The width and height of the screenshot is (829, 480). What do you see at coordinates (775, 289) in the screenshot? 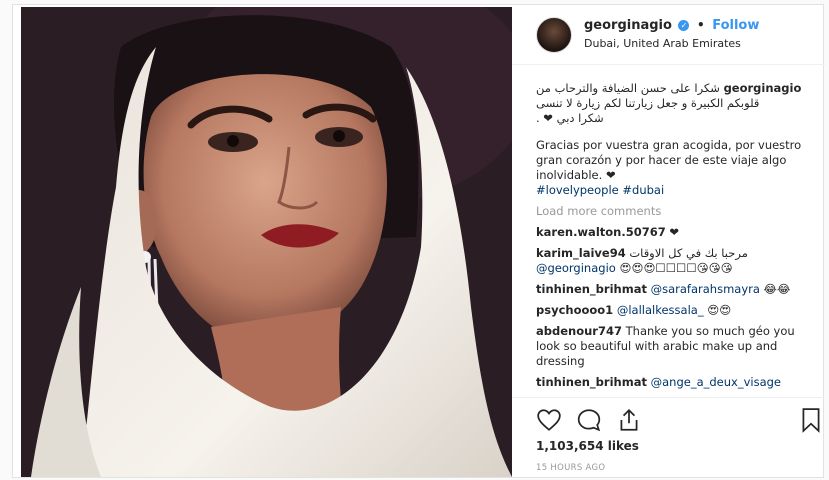
I see `comment-text: 😂😂` at bounding box center [775, 289].